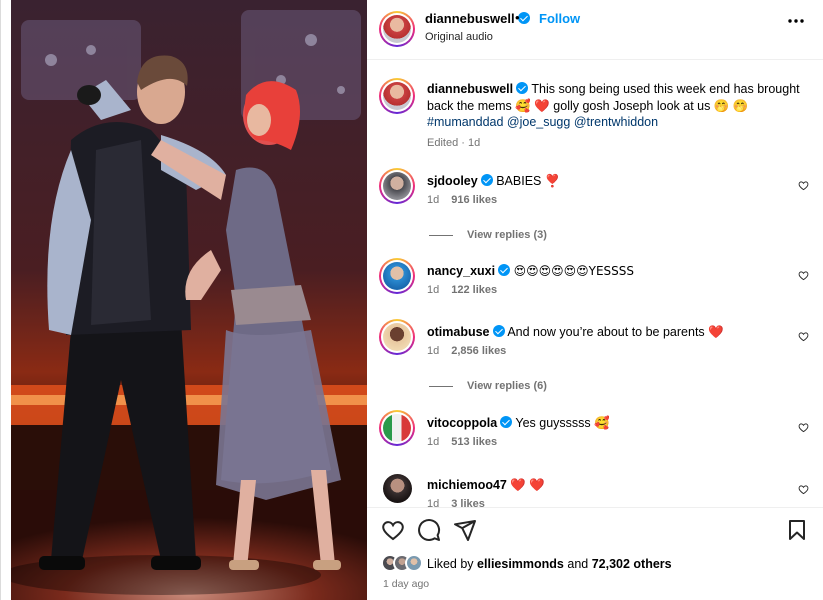 Image resolution: width=823 pixels, height=600 pixels. What do you see at coordinates (462, 423) in the screenshot?
I see `comment-username: vitocoppola` at bounding box center [462, 423].